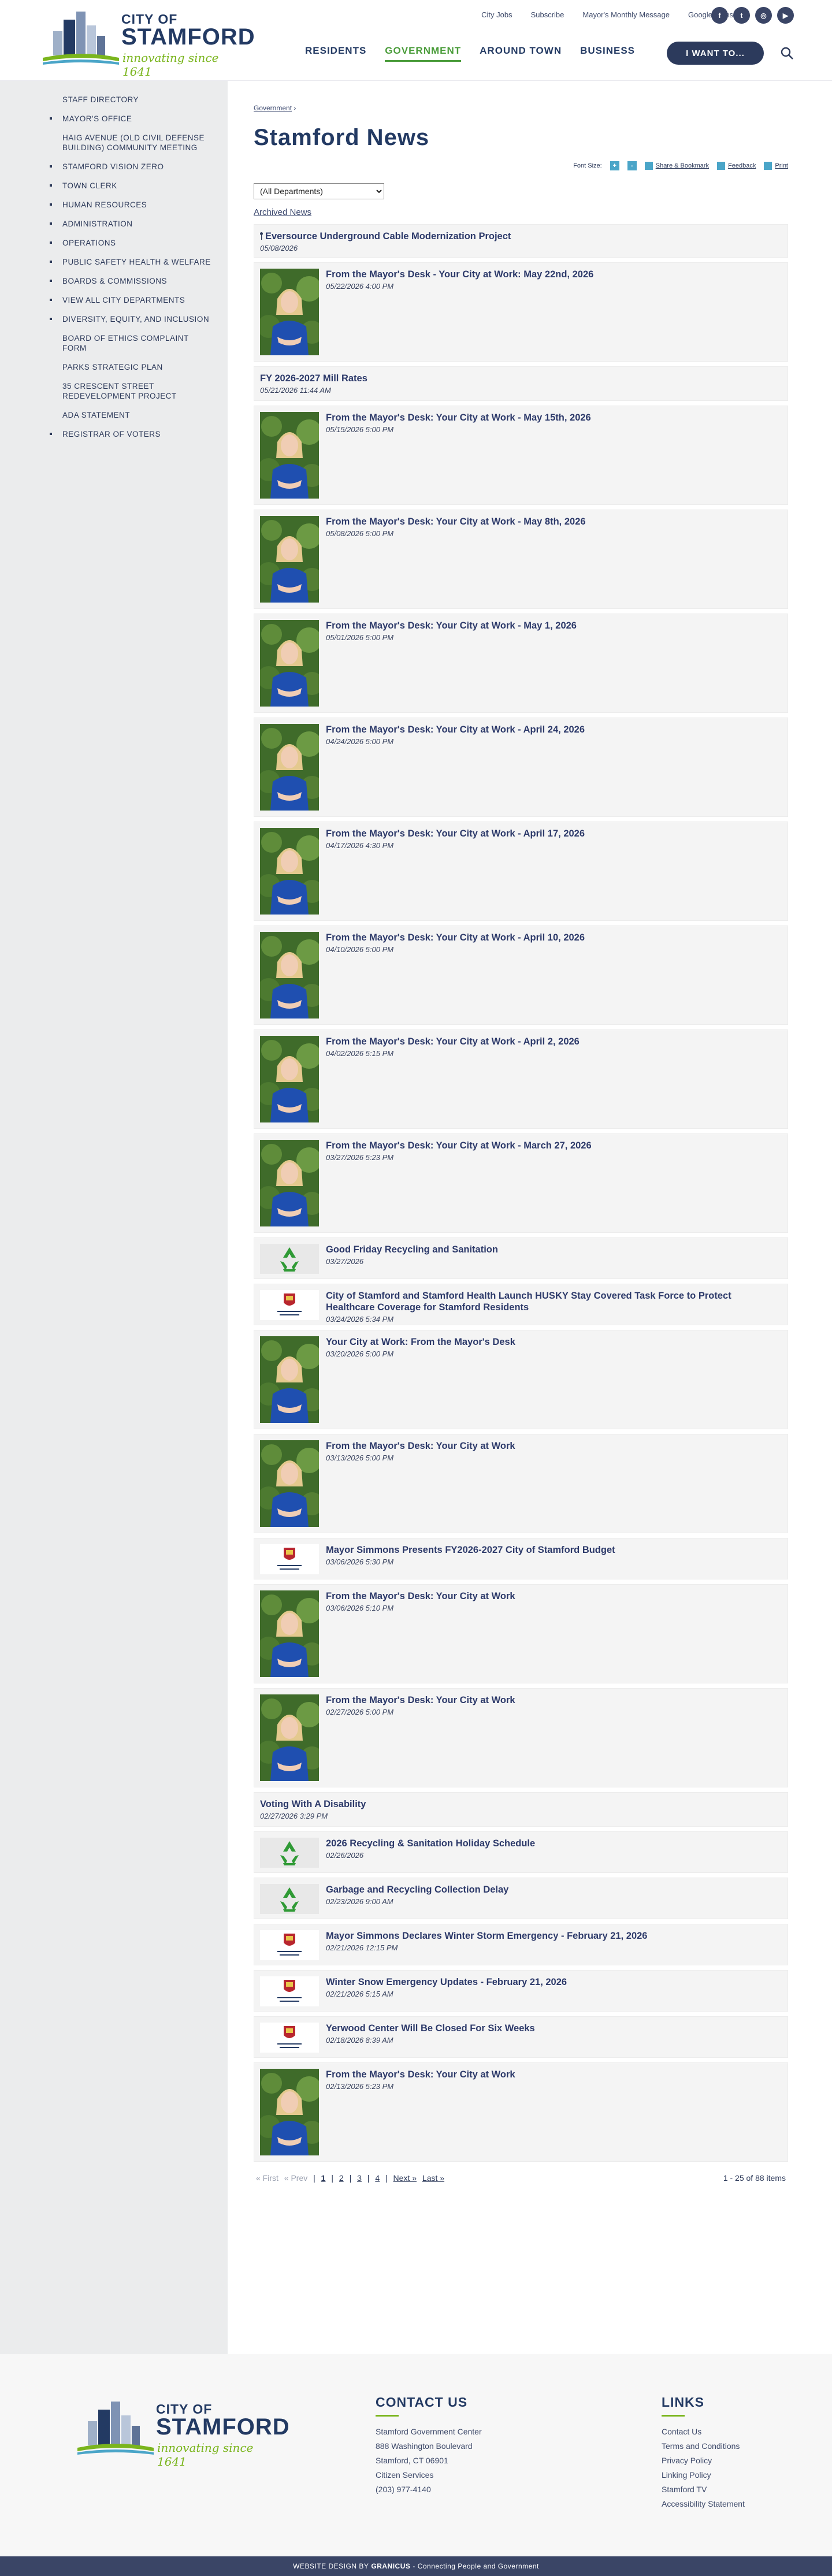 The image size is (832, 2576). I want to click on nav-around-town: AROUND TOWN, so click(521, 53).